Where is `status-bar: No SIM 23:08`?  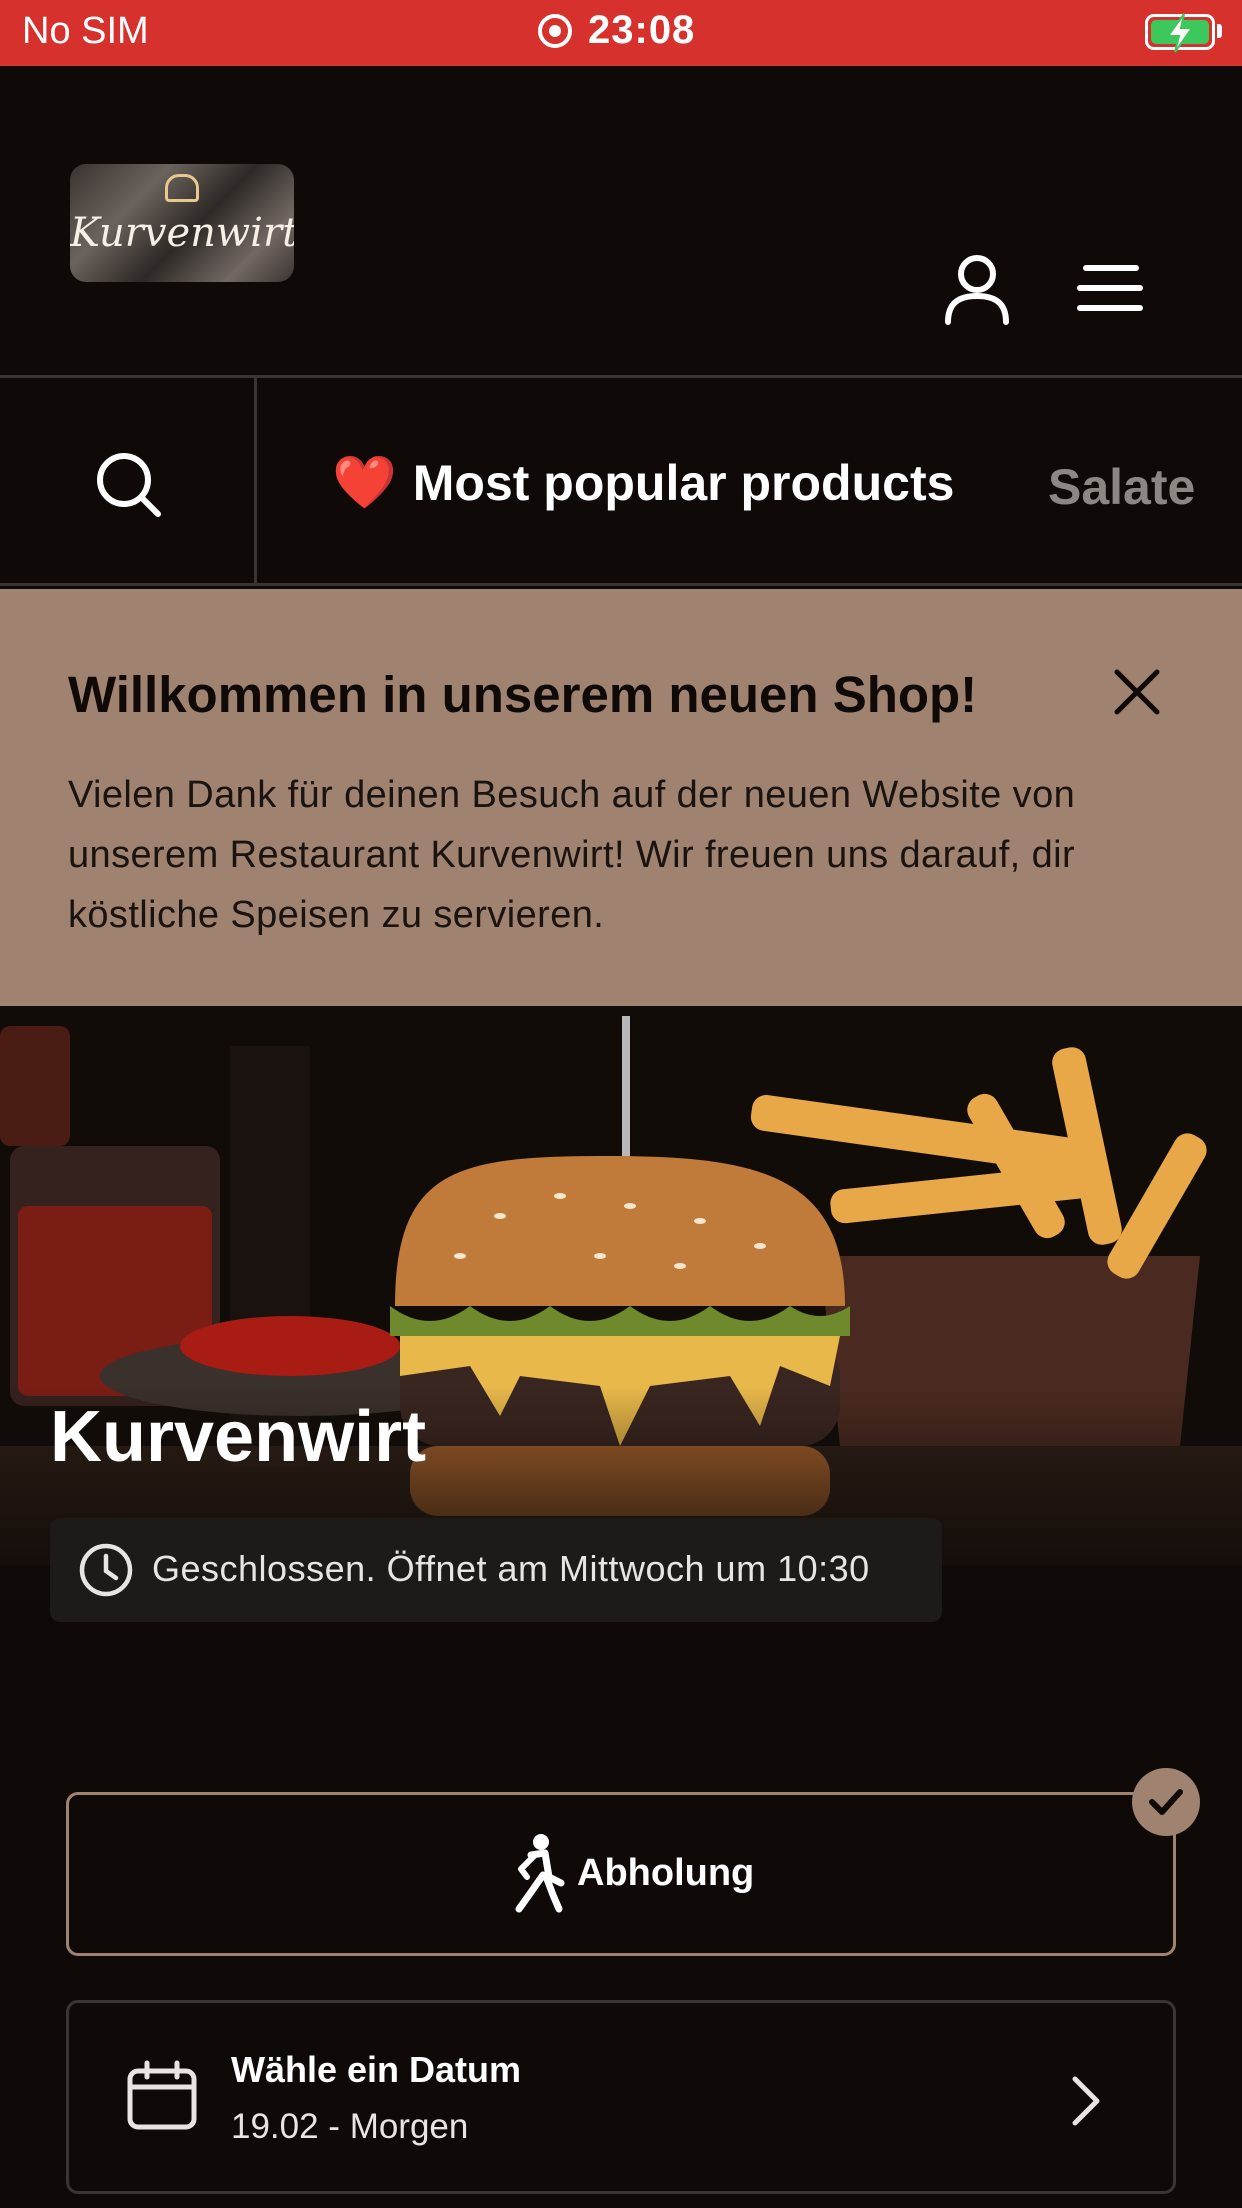
status-bar: No SIM 23:08 is located at coordinates (621, 33).